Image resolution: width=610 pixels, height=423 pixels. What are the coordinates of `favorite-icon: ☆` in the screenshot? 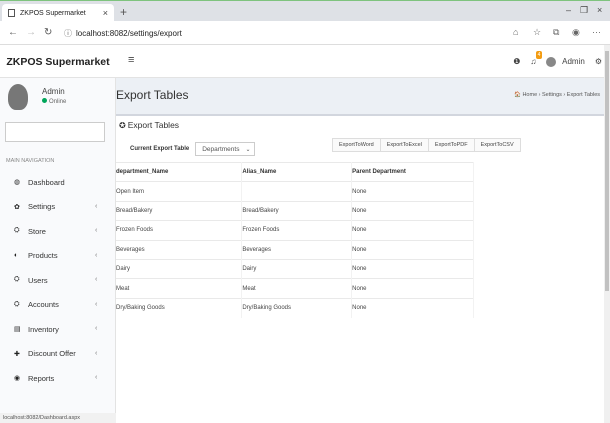 It's located at (537, 32).